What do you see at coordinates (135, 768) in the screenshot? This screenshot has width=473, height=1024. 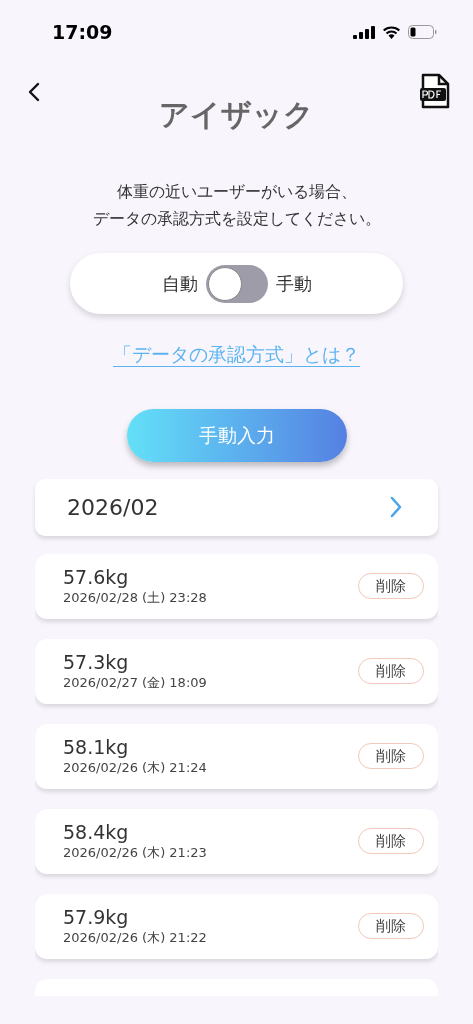 I see `record-datetime: 2026/02/26 (木) 21:24` at bounding box center [135, 768].